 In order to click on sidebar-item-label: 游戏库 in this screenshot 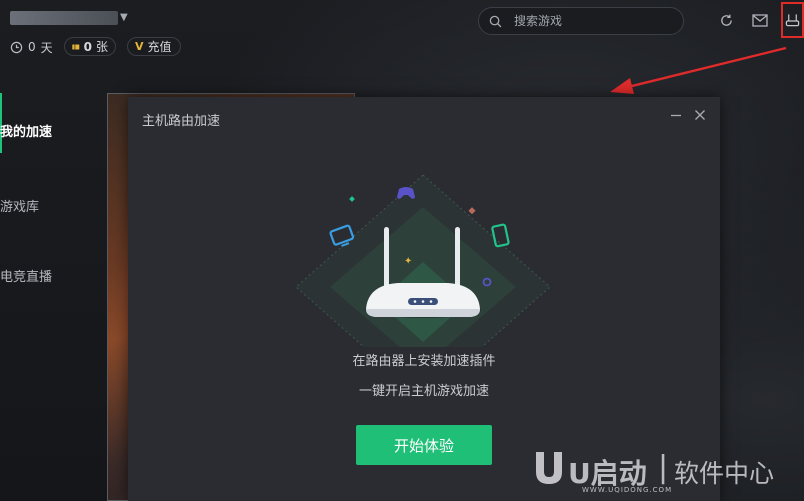, I will do `click(20, 207)`.